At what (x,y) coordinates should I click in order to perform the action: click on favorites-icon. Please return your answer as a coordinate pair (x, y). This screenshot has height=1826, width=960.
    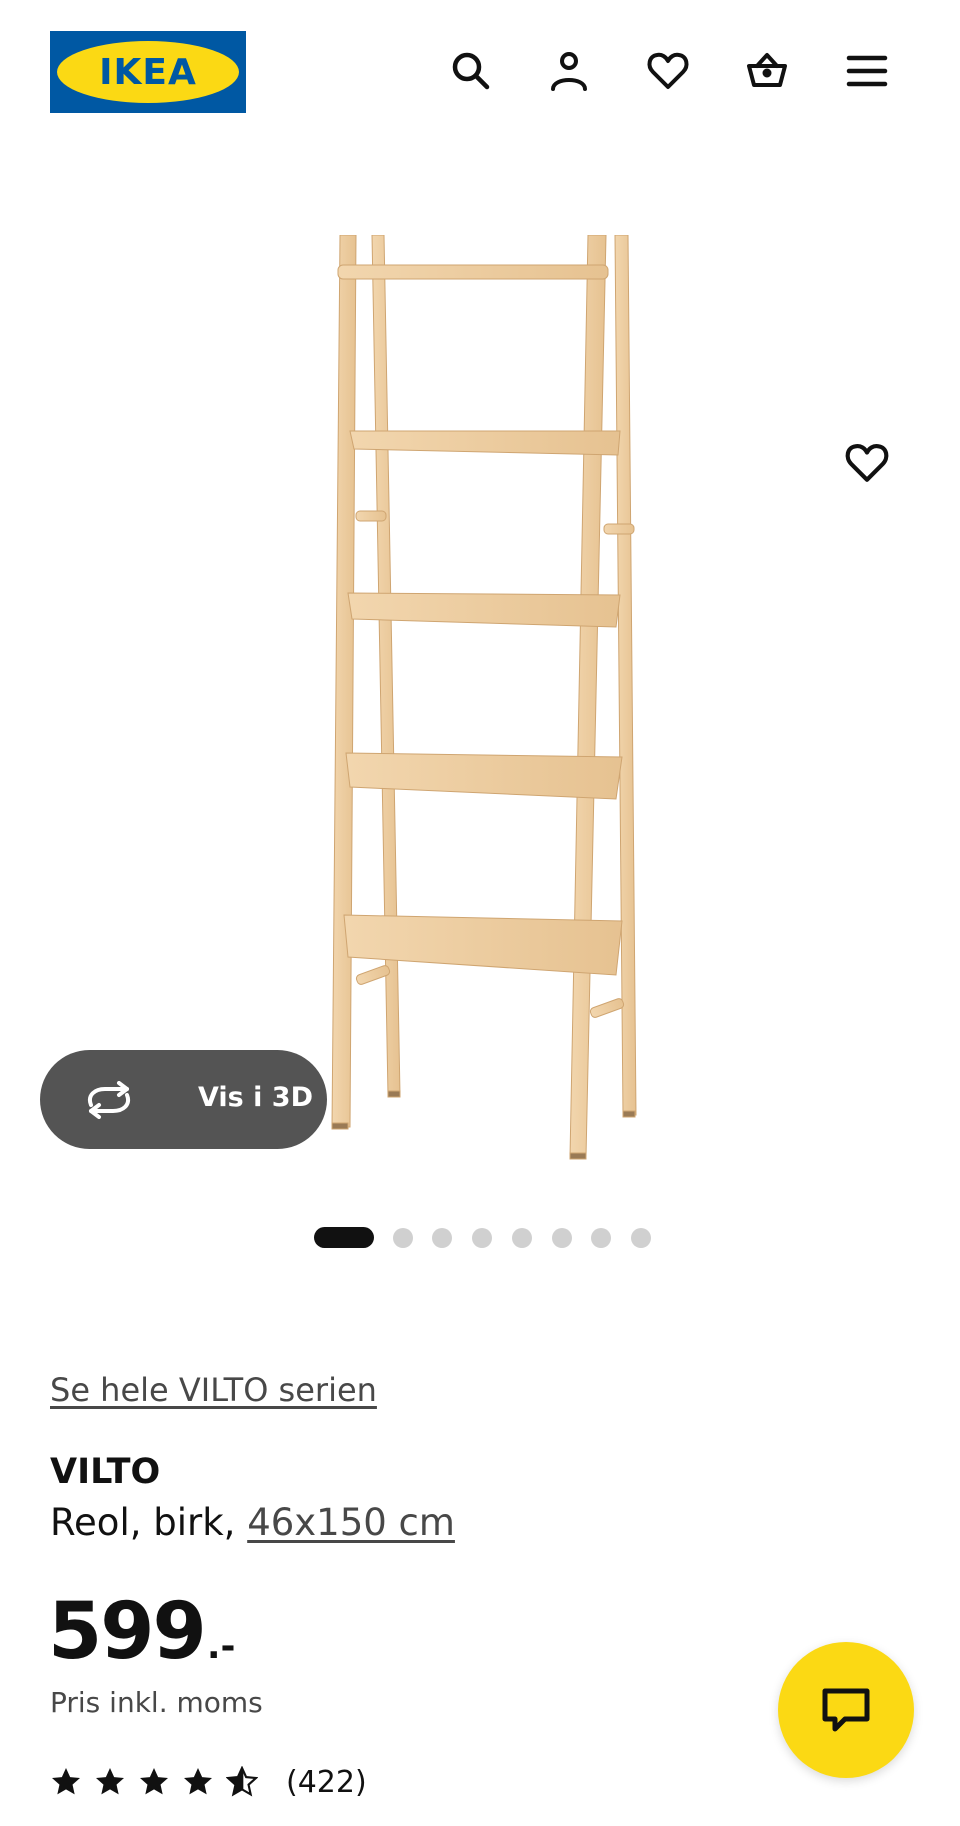
    Looking at the image, I should click on (668, 71).